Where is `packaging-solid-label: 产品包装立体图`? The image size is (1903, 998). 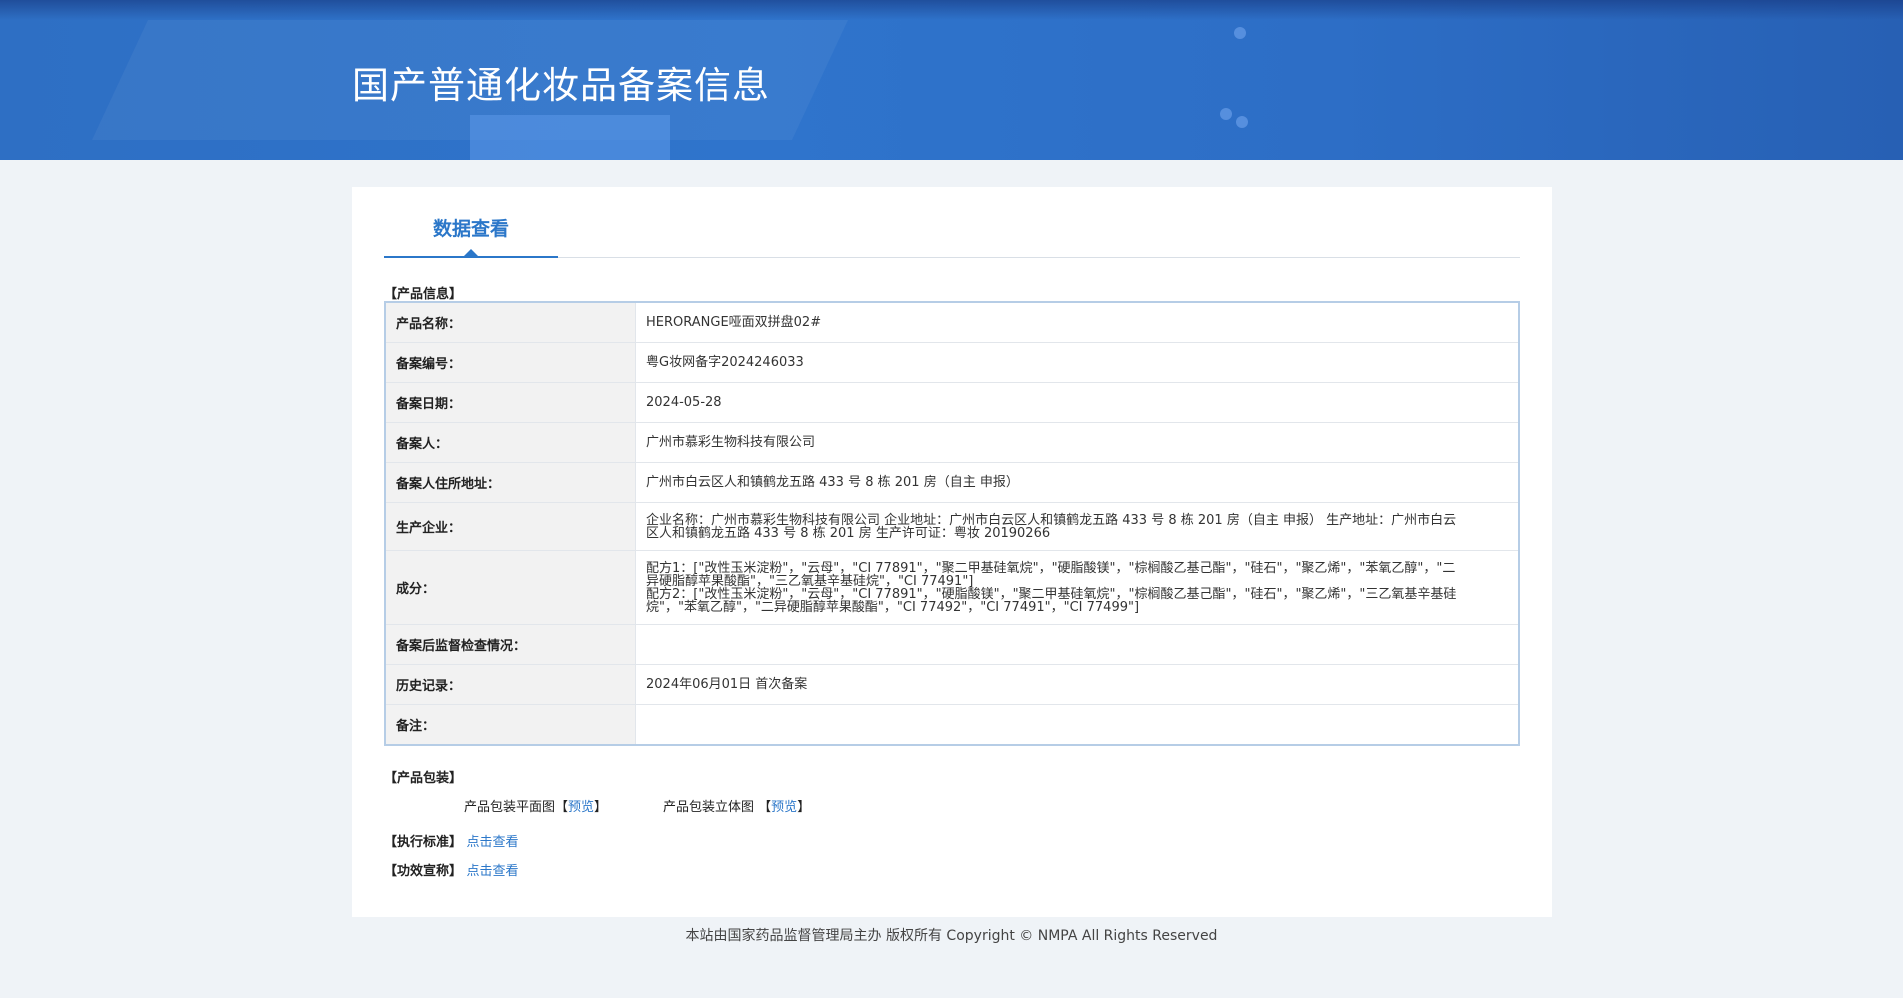 packaging-solid-label: 产品包装立体图 is located at coordinates (709, 807).